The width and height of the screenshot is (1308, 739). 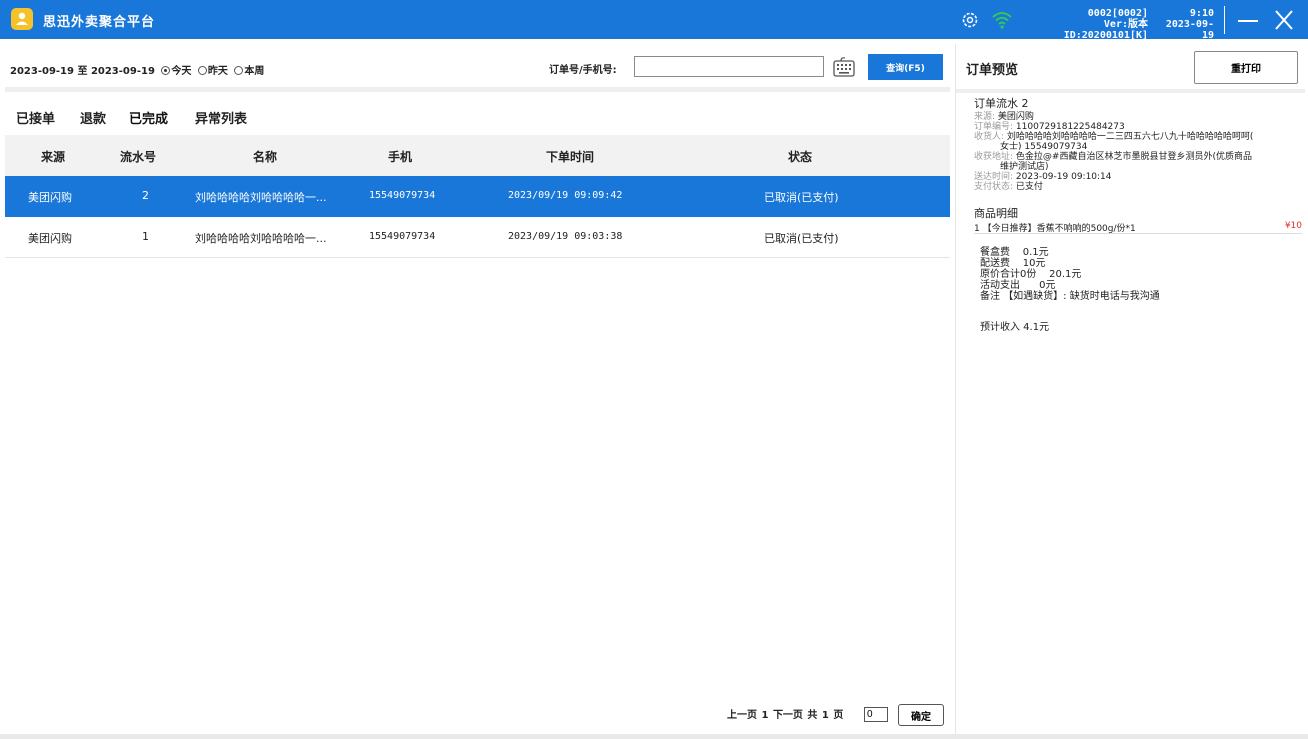 What do you see at coordinates (742, 715) in the screenshot?
I see `prev-page-link: 上一页` at bounding box center [742, 715].